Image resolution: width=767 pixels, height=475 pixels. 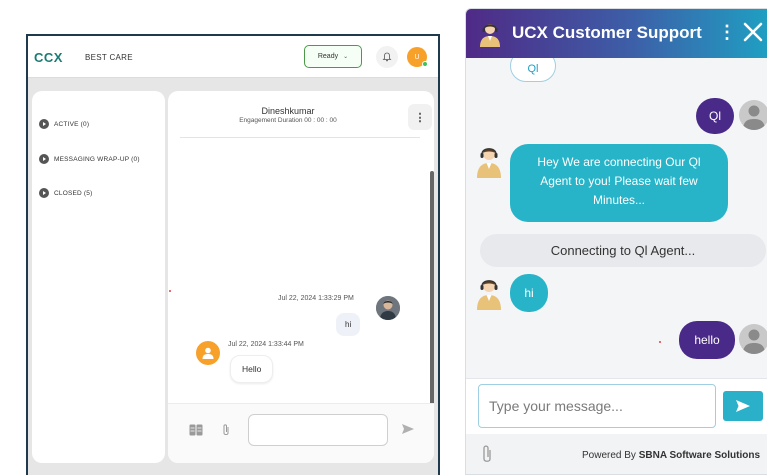 I want to click on powered-by-text: Powered By SBNA Software Solutions, so click(x=671, y=455).